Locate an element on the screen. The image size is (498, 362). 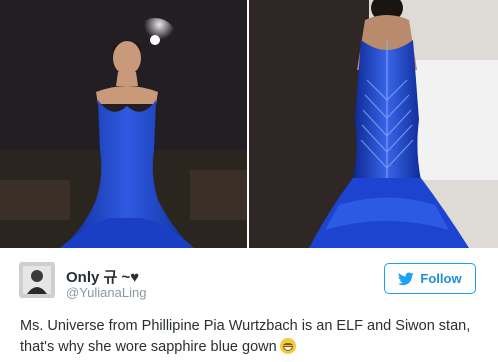
avatar-image is located at coordinates (37, 280).